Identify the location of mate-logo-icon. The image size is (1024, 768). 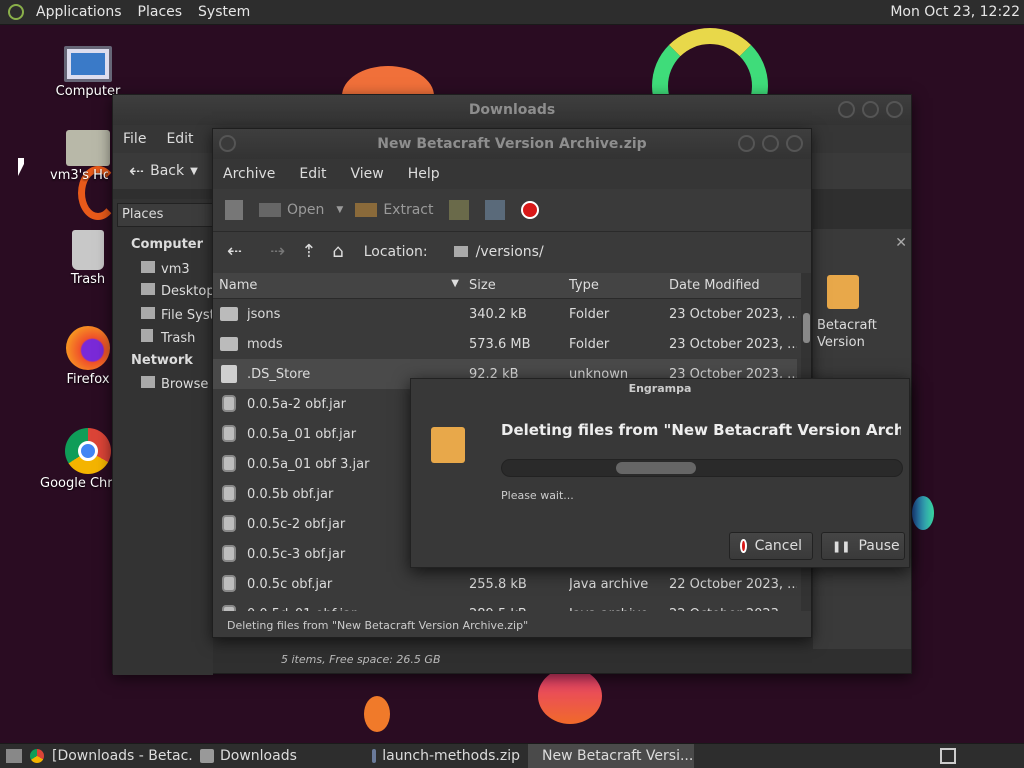
(16, 12).